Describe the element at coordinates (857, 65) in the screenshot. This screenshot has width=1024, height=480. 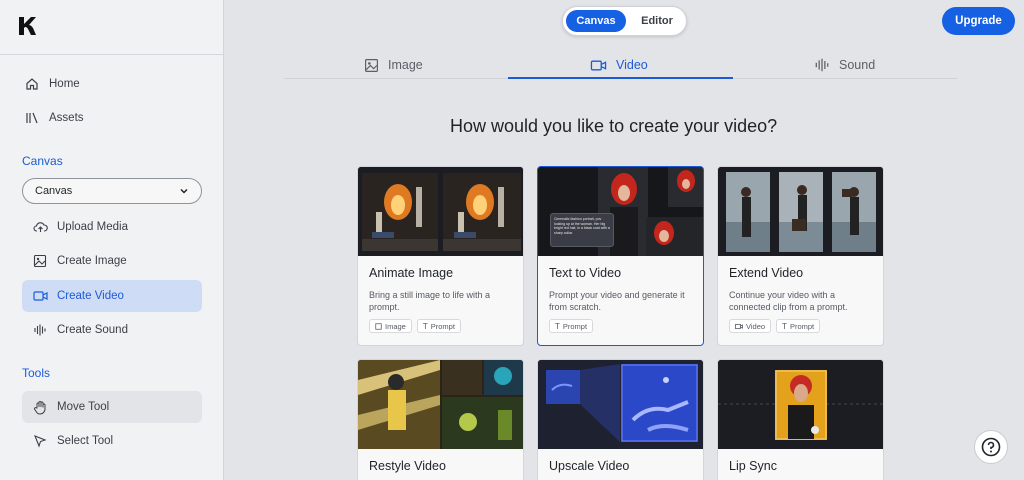
I see `tab-label: Sound` at that location.